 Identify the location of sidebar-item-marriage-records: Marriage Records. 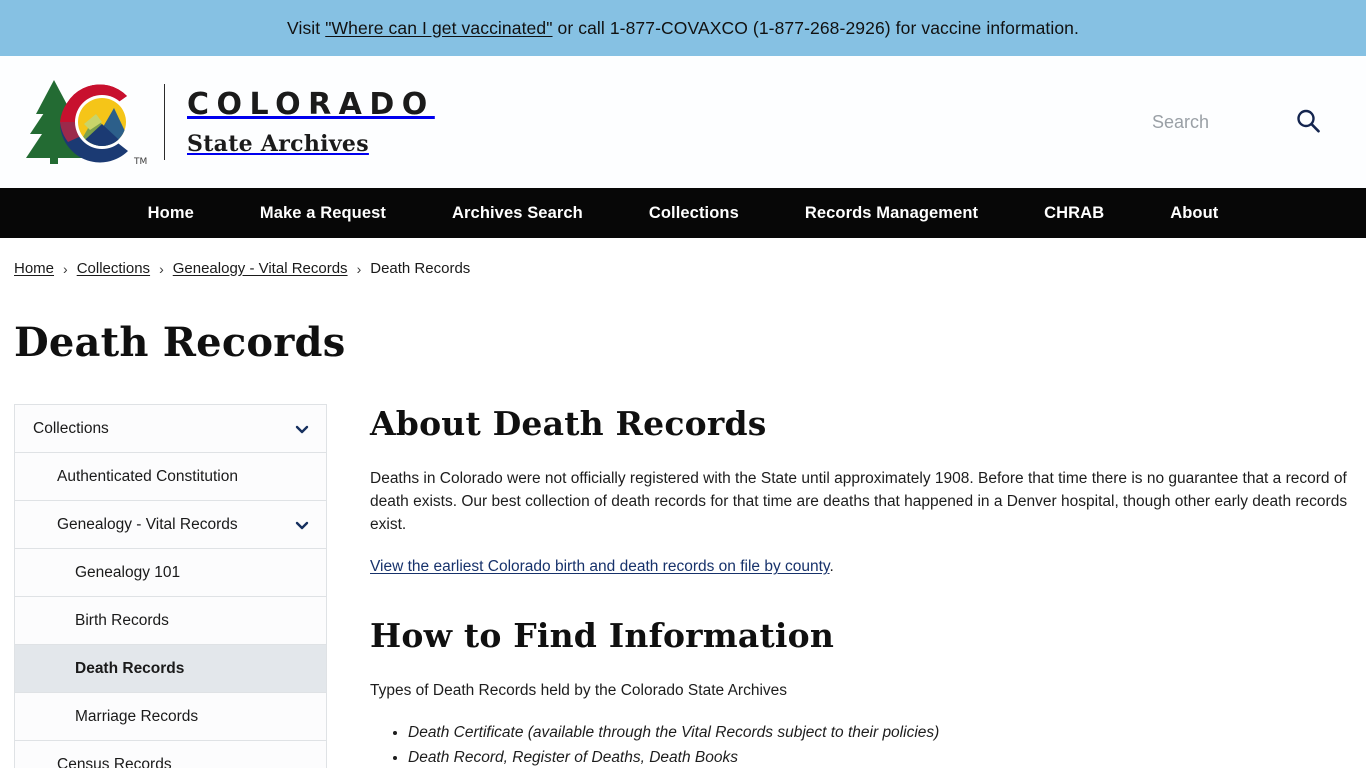
(170, 717).